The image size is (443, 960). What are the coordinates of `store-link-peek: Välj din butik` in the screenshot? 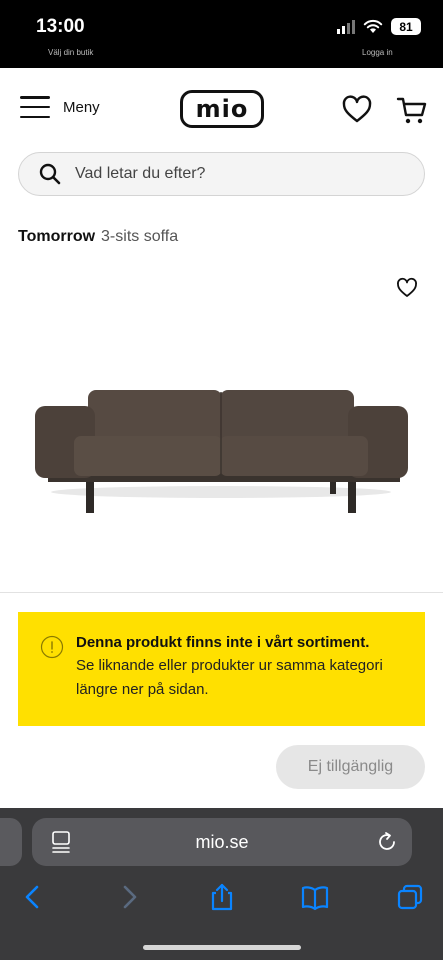 It's located at (71, 52).